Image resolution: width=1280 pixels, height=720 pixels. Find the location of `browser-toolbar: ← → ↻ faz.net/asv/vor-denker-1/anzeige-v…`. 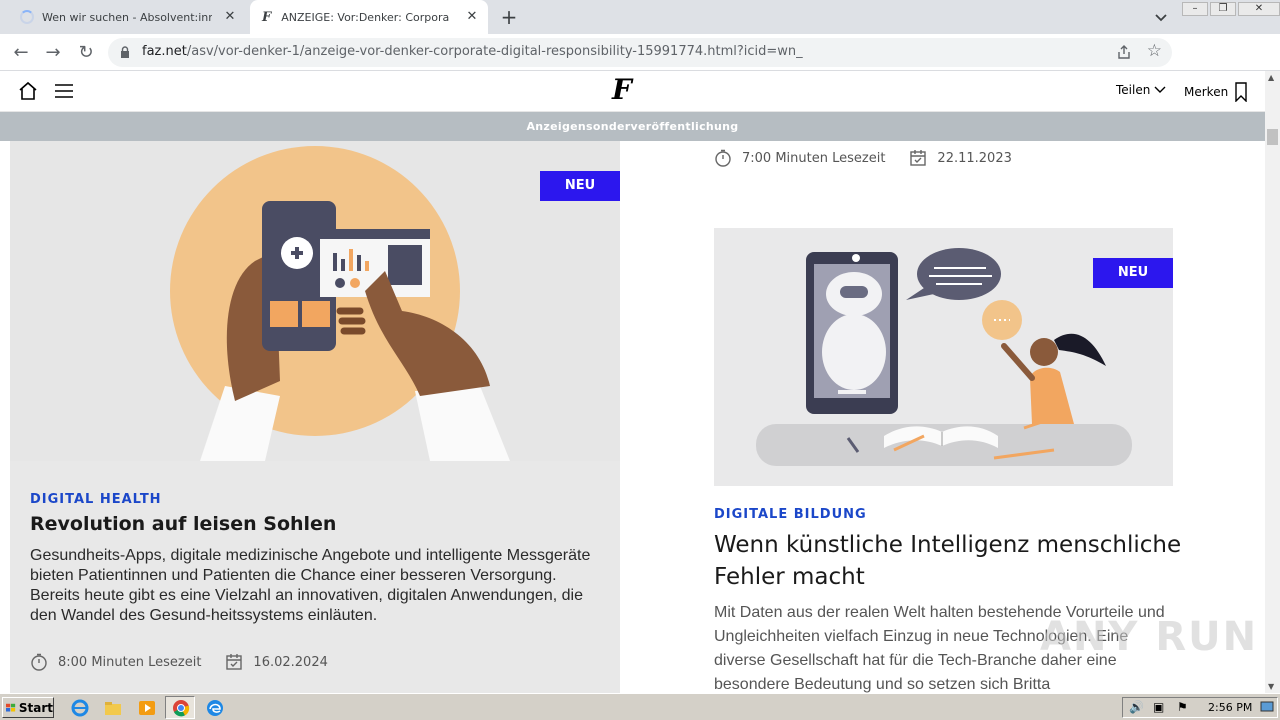

browser-toolbar: ← → ↻ faz.net/asv/vor-denker-1/anzeige-v… is located at coordinates (640, 65).